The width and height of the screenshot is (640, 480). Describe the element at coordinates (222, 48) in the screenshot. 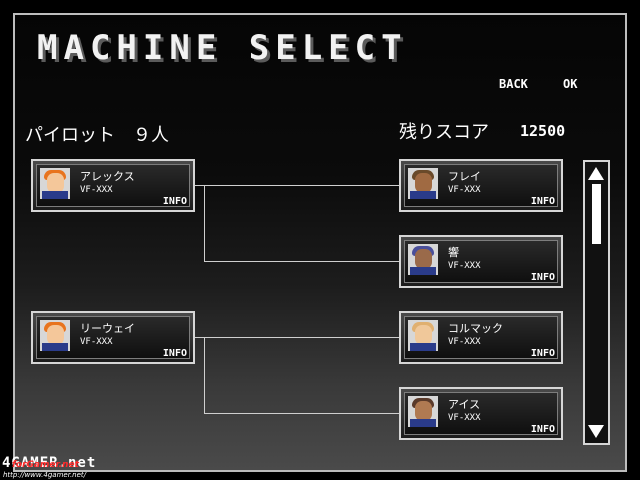

I see `screen-title: MACHINE SELECT` at that location.